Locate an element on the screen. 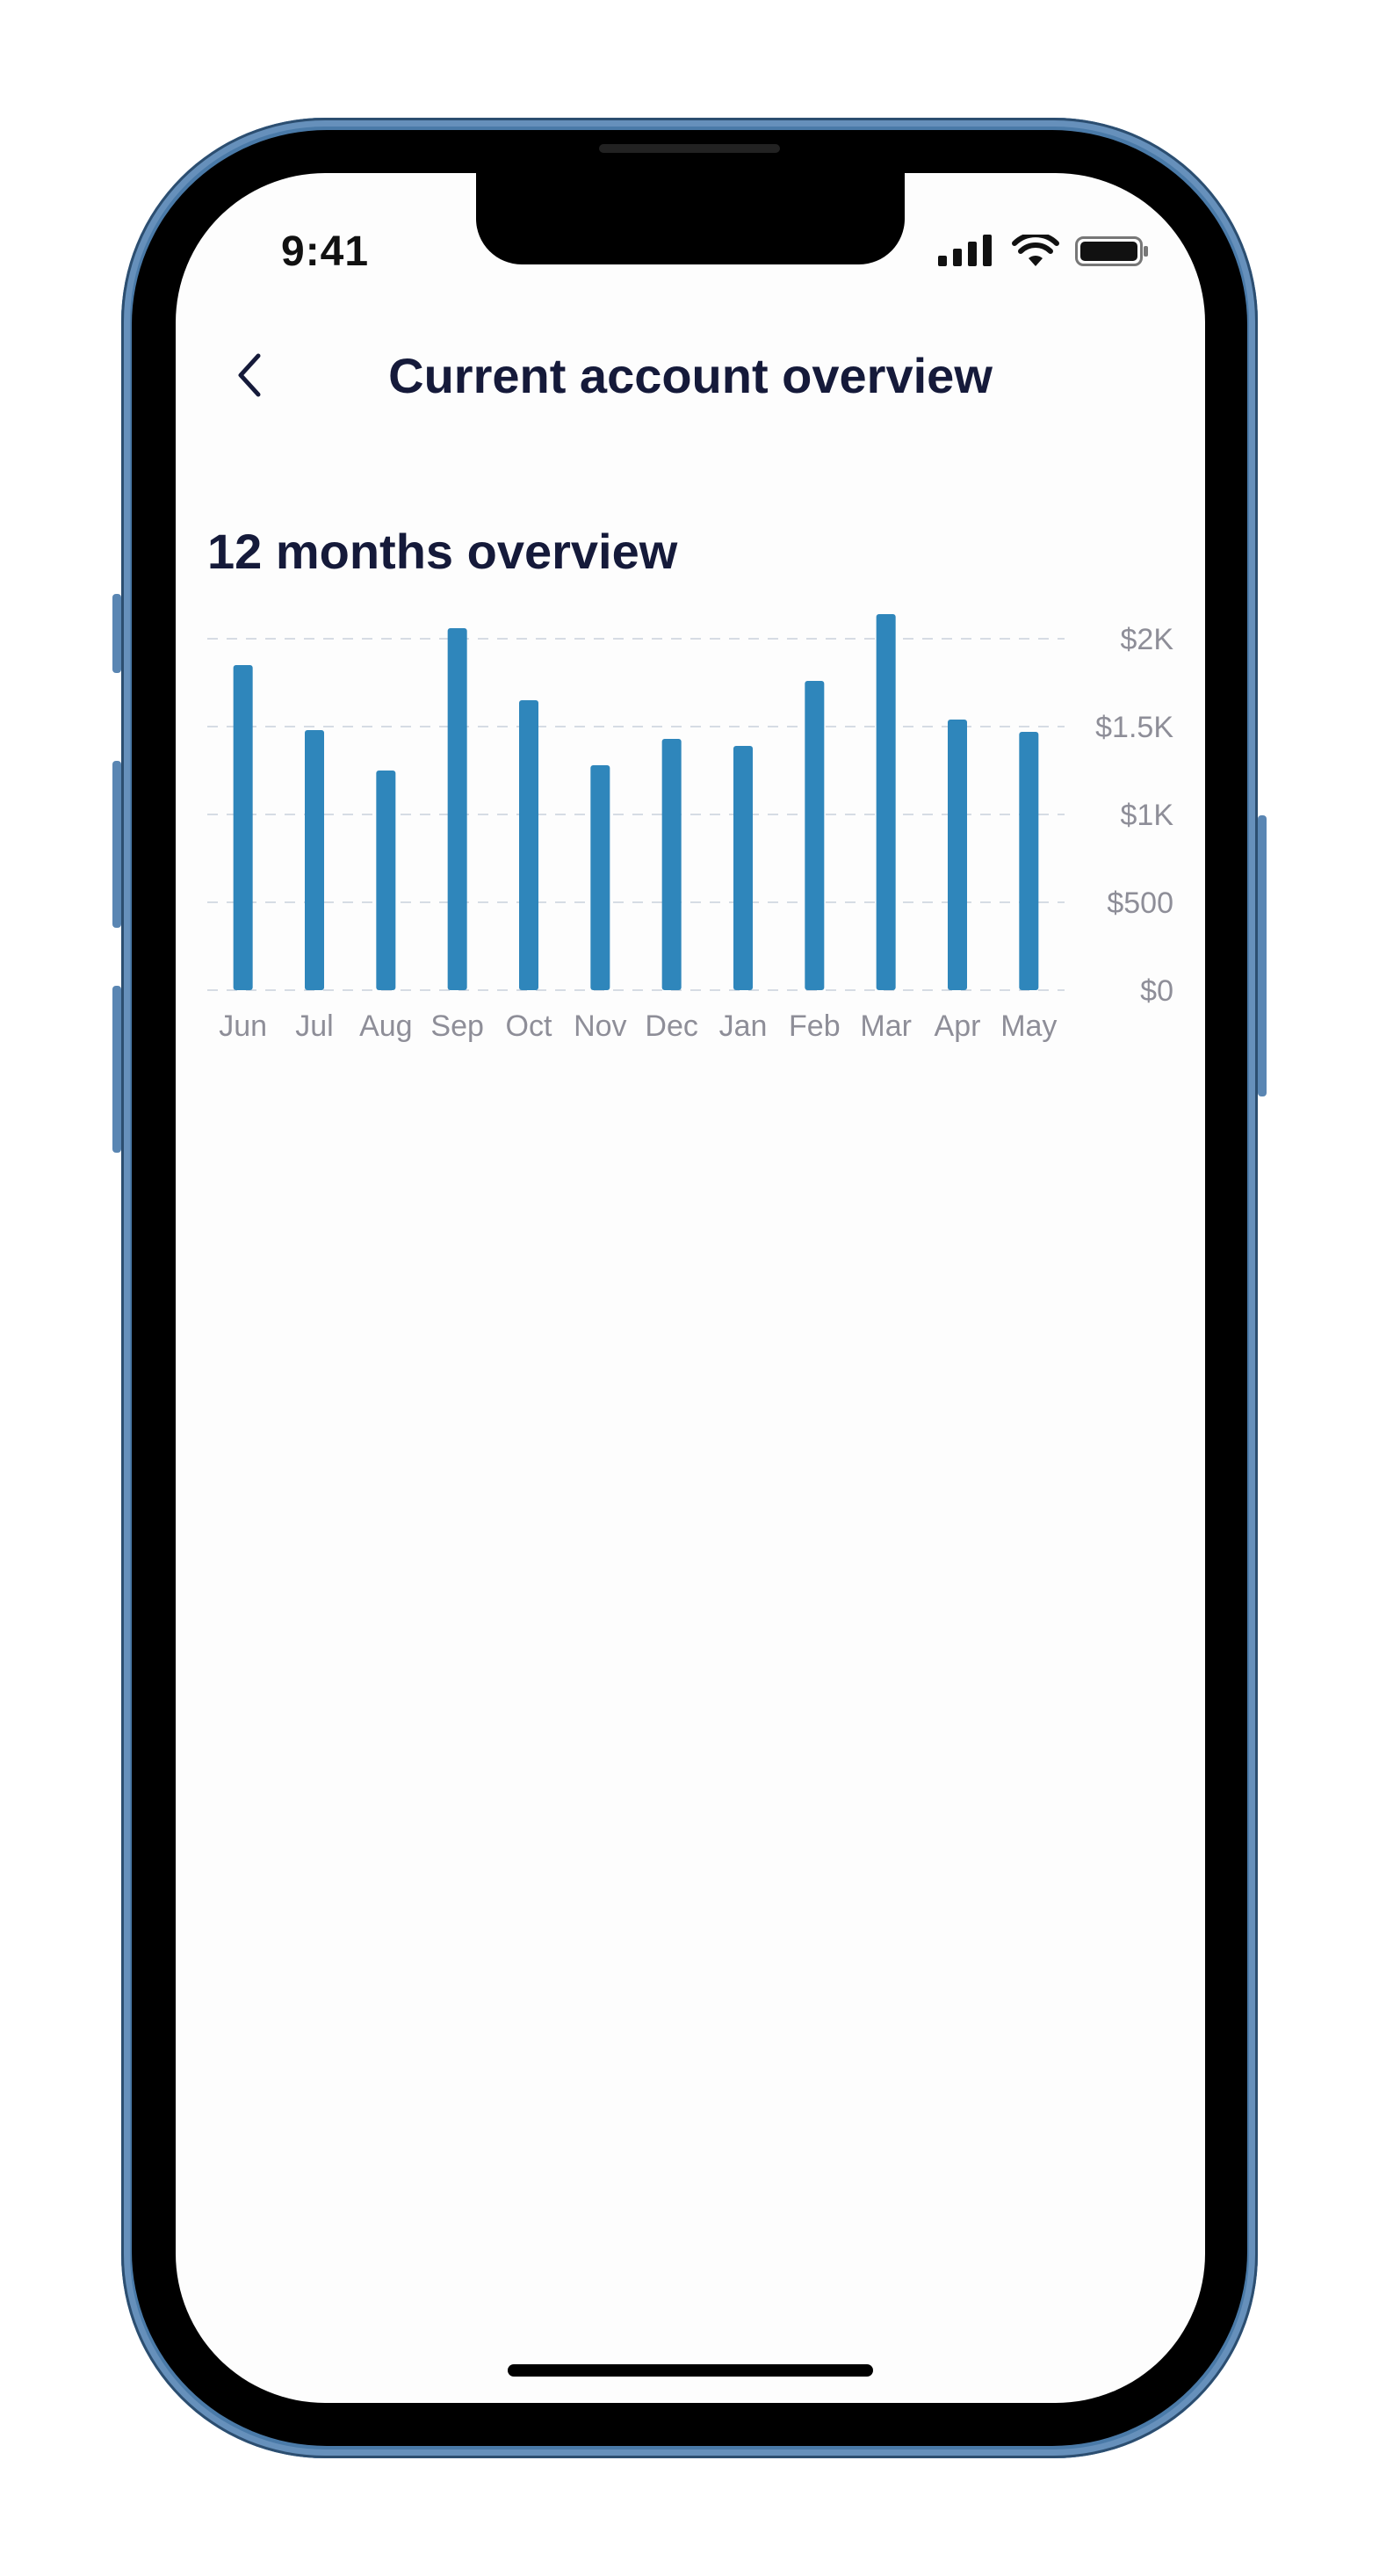 Image resolution: width=1379 pixels, height=2576 pixels. signal-icon is located at coordinates (965, 250).